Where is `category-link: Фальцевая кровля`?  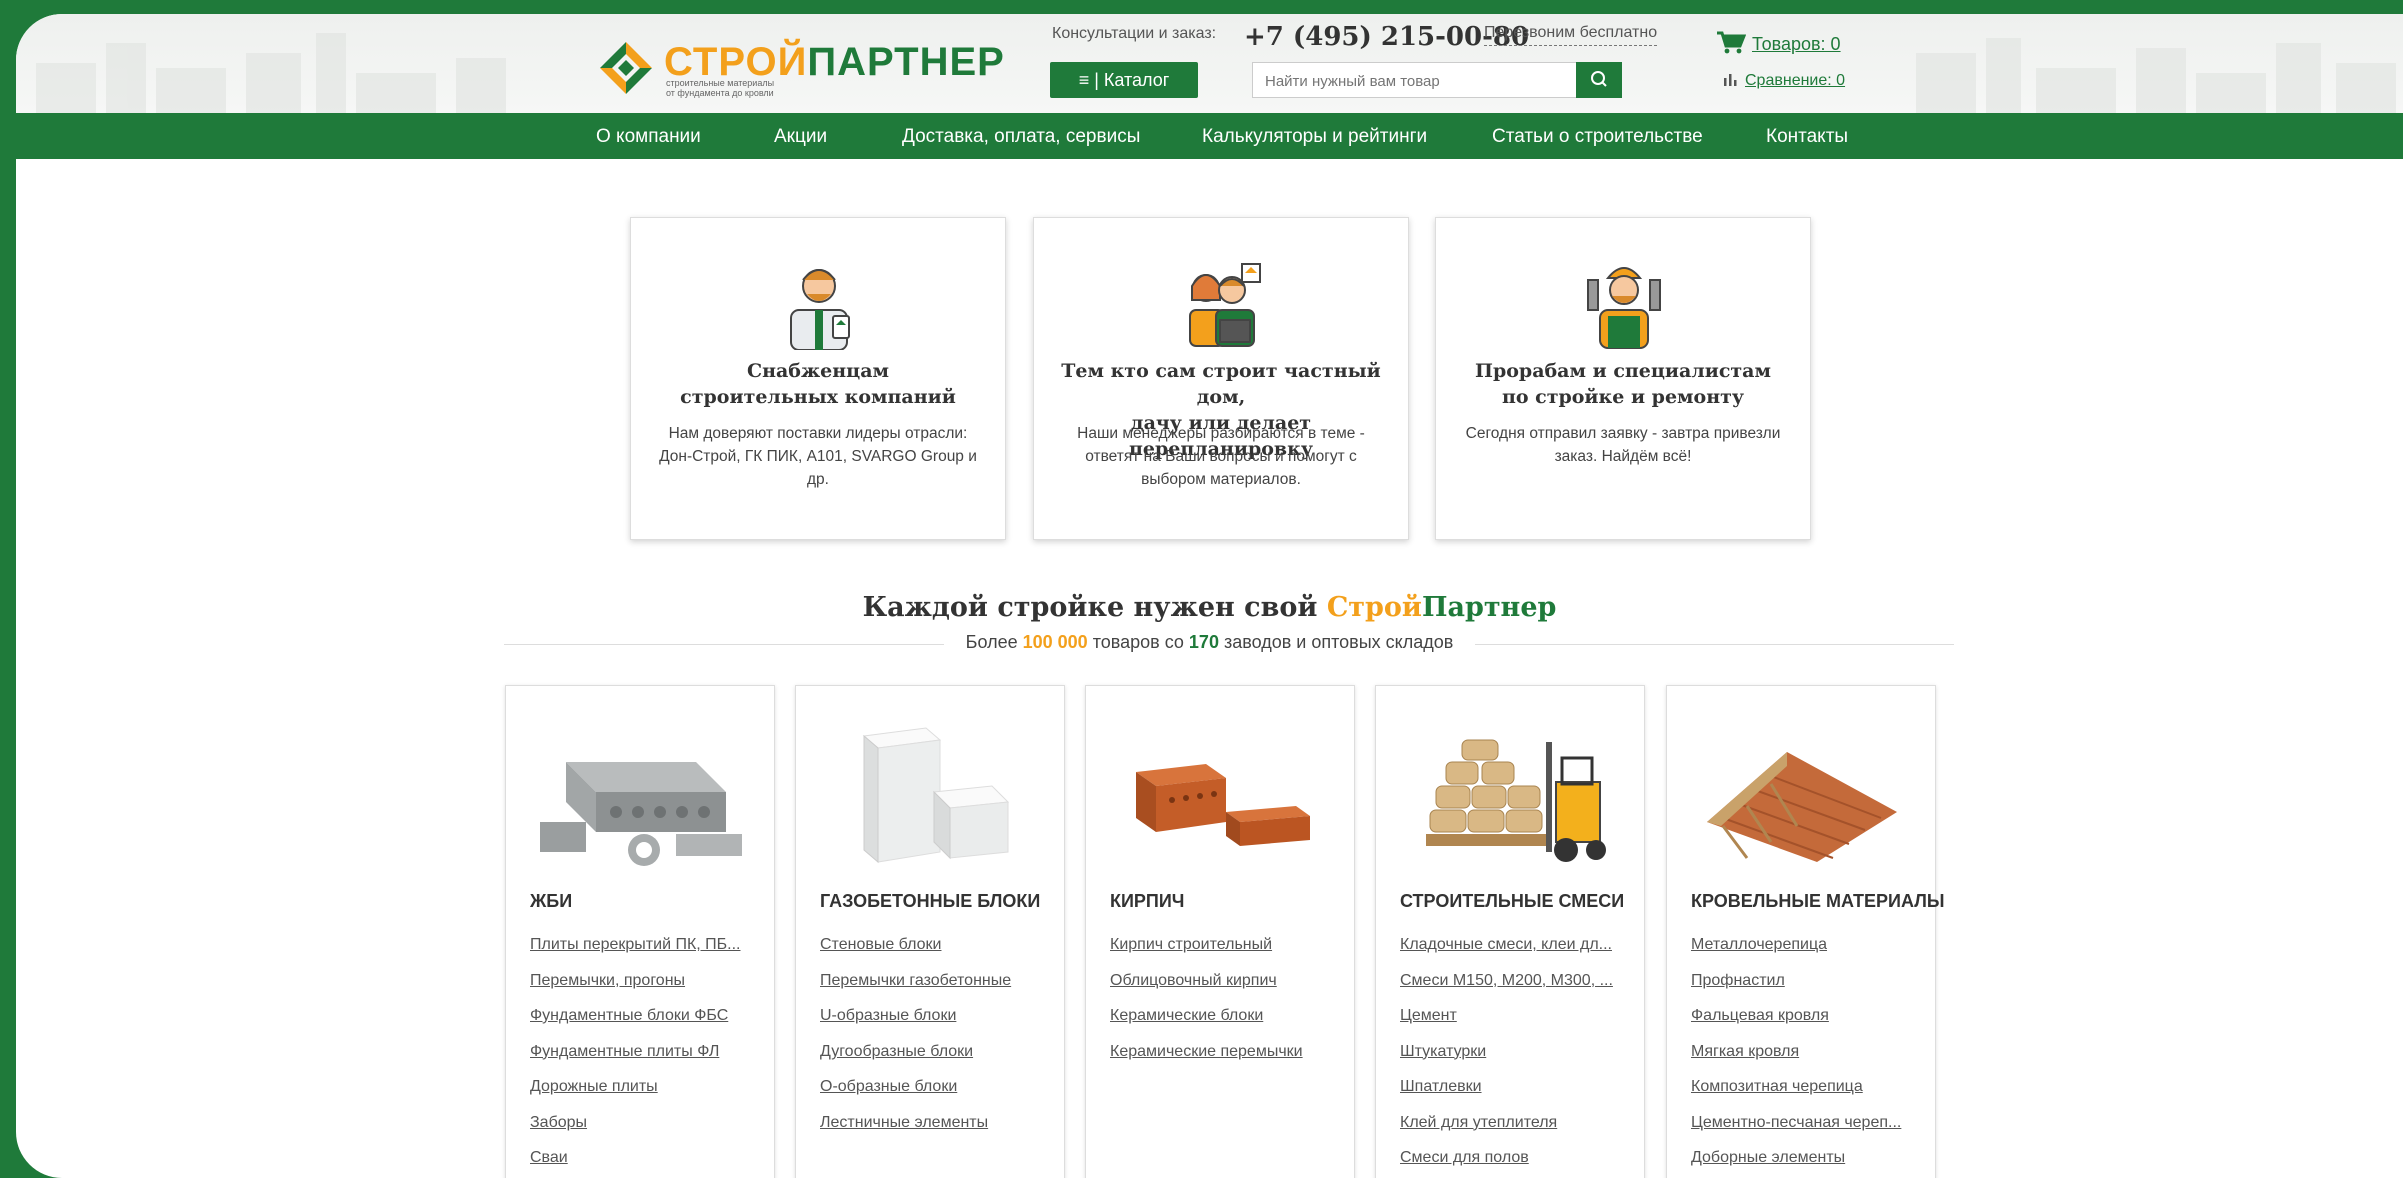
category-link: Фальцевая кровля is located at coordinates (1760, 1015).